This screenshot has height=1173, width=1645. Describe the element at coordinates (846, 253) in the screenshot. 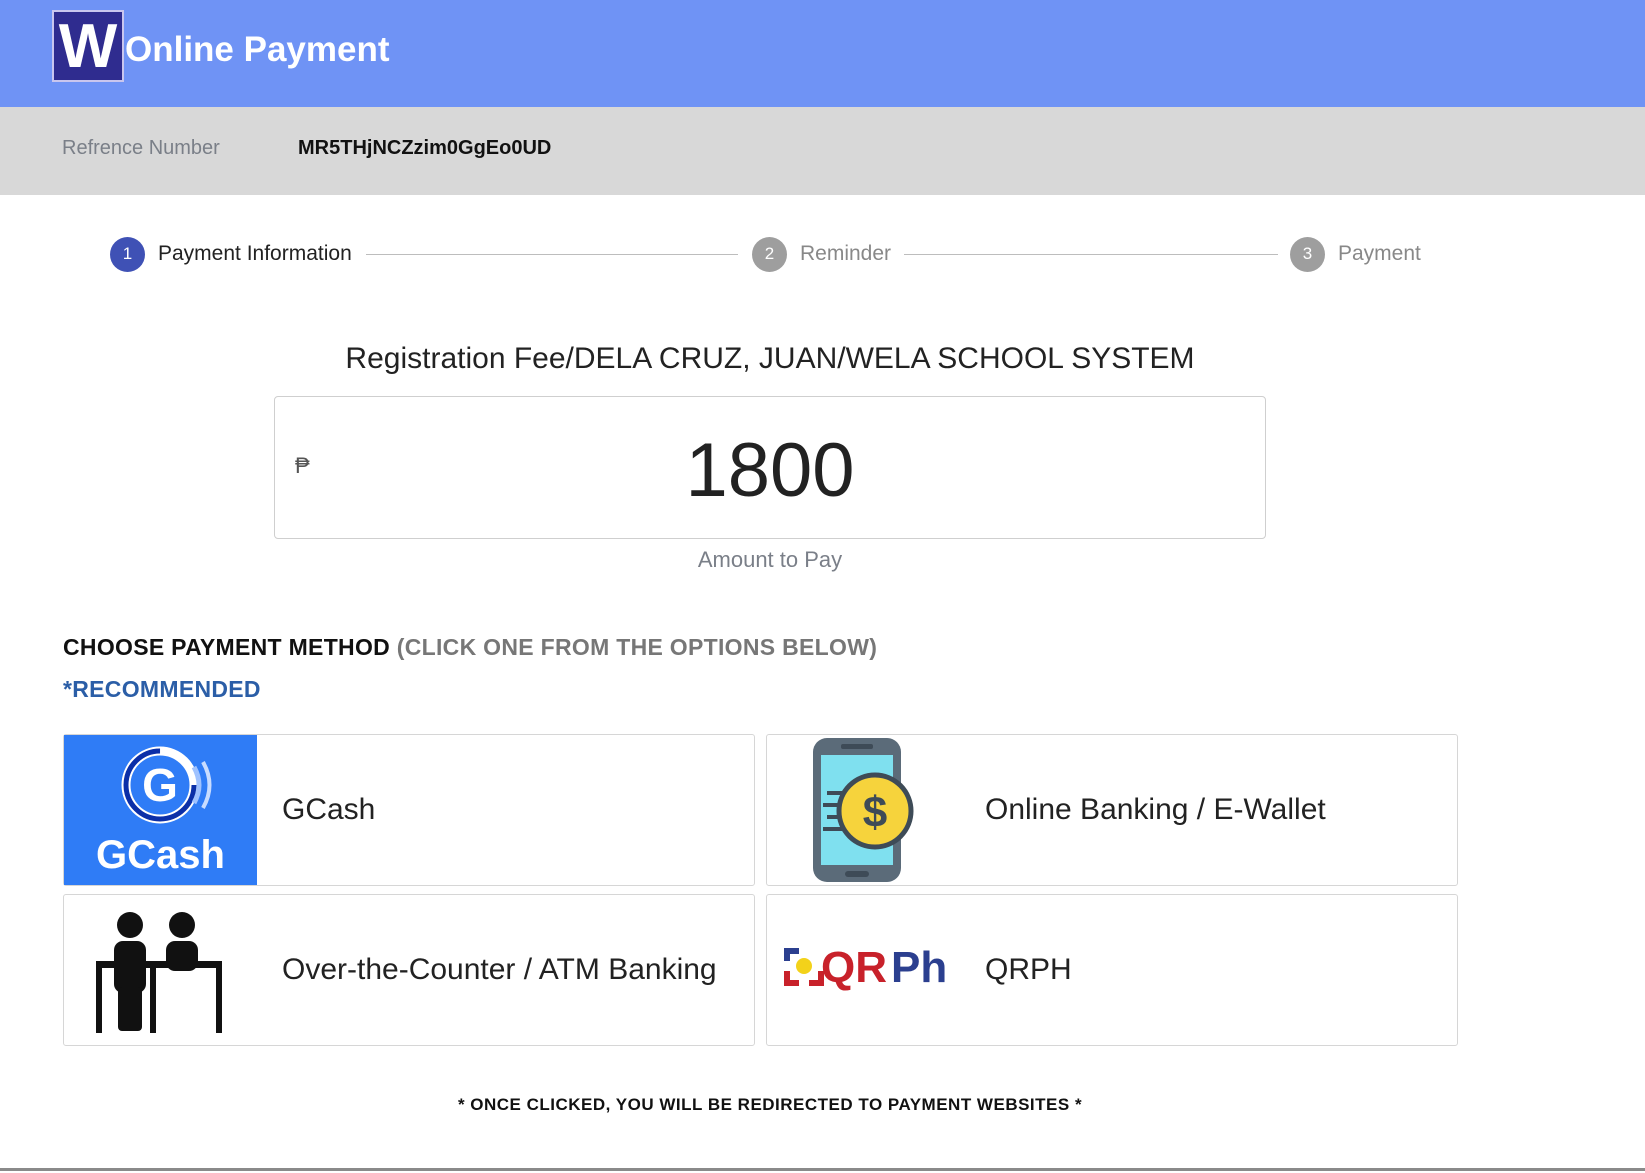

I see `step-label: Reminder` at that location.